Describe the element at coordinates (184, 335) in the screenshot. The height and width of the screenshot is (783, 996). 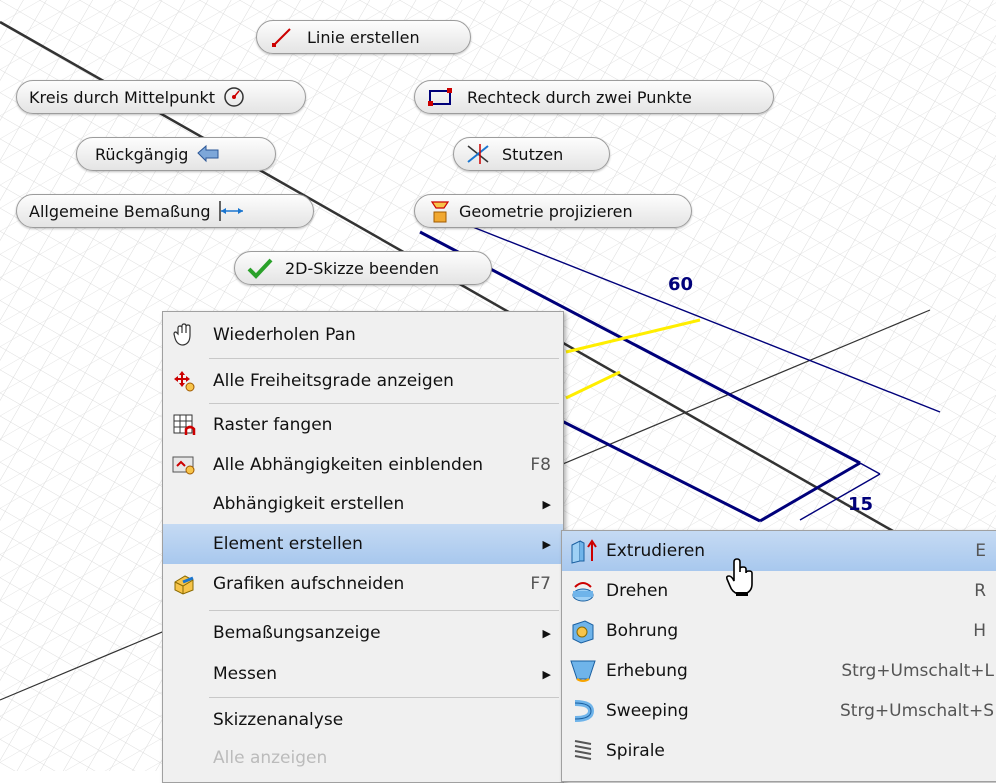
I see `pan-hand-icon` at that location.